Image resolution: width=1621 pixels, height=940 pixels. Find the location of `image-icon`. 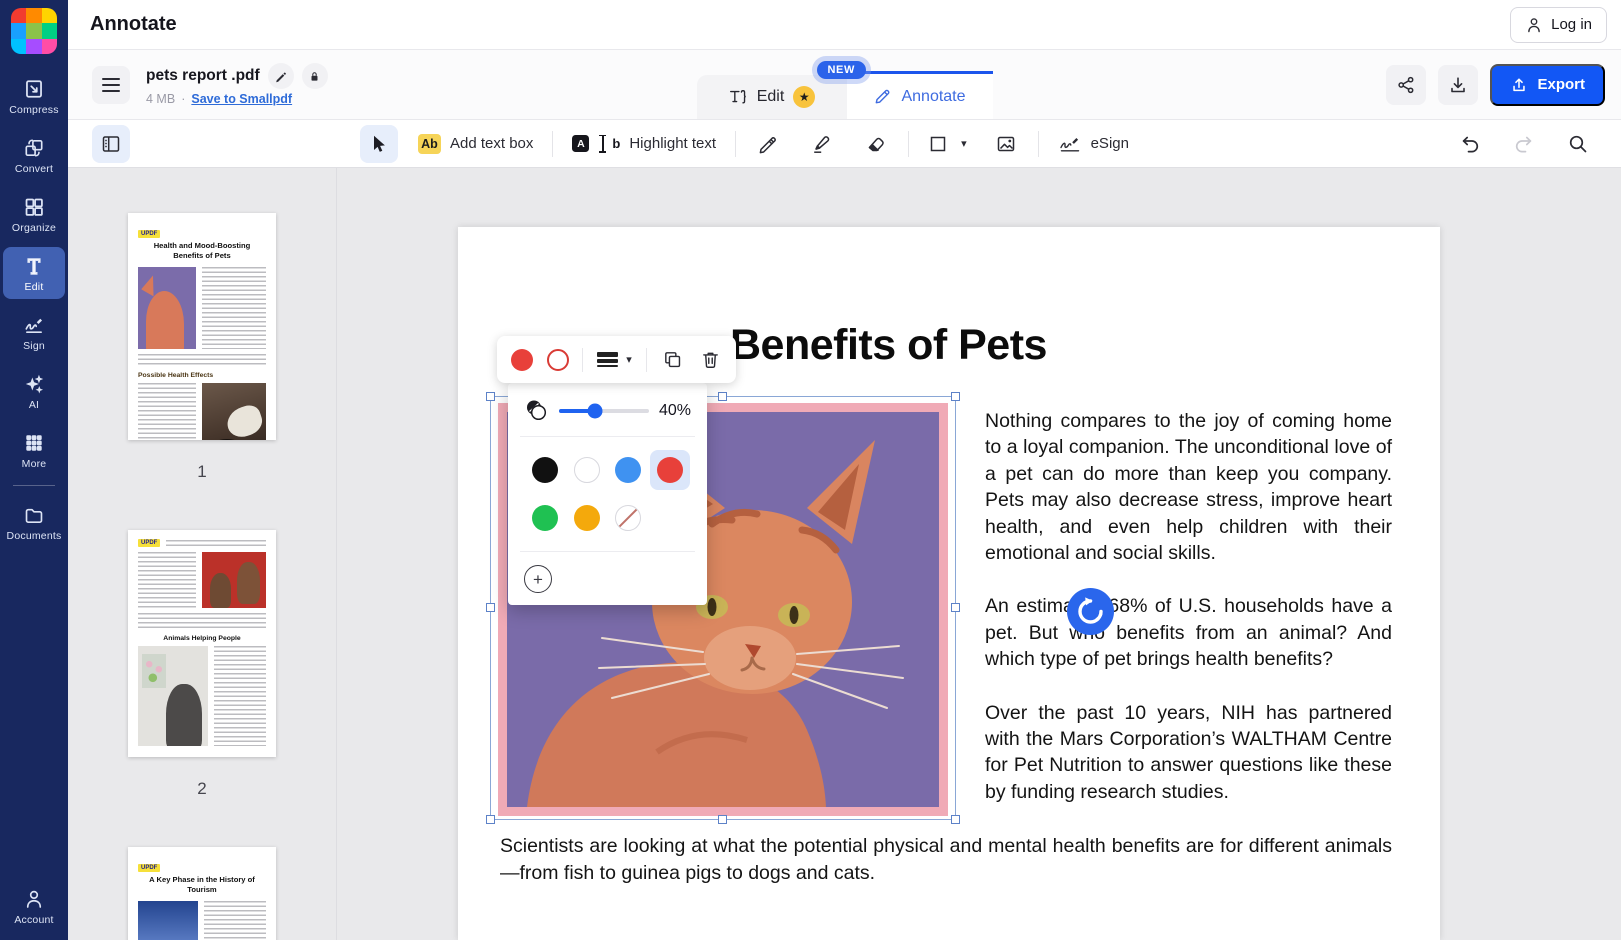

image-icon is located at coordinates (1005, 143).